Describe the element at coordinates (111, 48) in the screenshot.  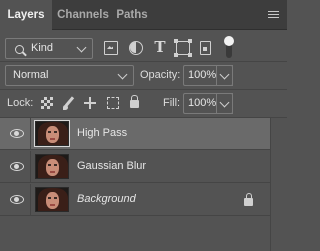
I see `pixel-layer-filter-icon` at that location.